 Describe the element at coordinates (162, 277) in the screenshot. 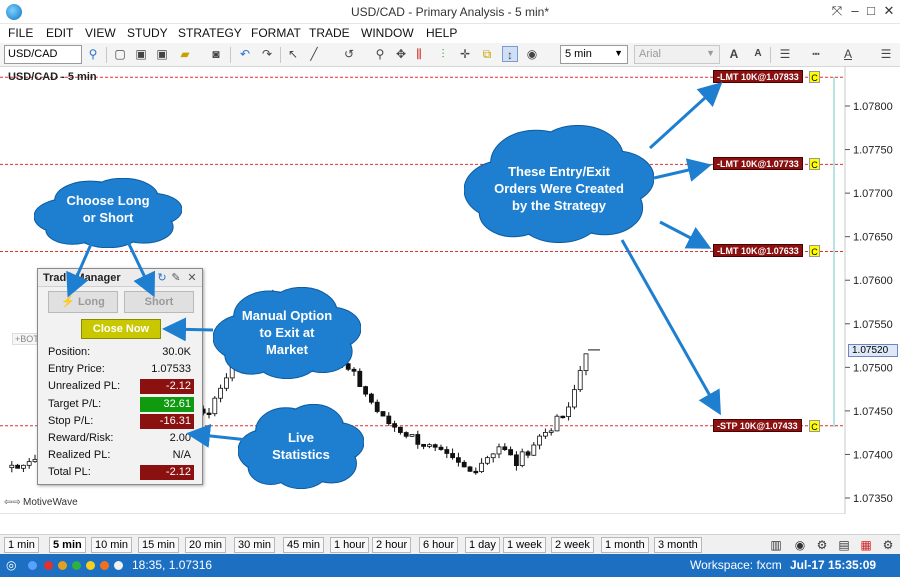

I see `refresh-icon: ↻` at that location.